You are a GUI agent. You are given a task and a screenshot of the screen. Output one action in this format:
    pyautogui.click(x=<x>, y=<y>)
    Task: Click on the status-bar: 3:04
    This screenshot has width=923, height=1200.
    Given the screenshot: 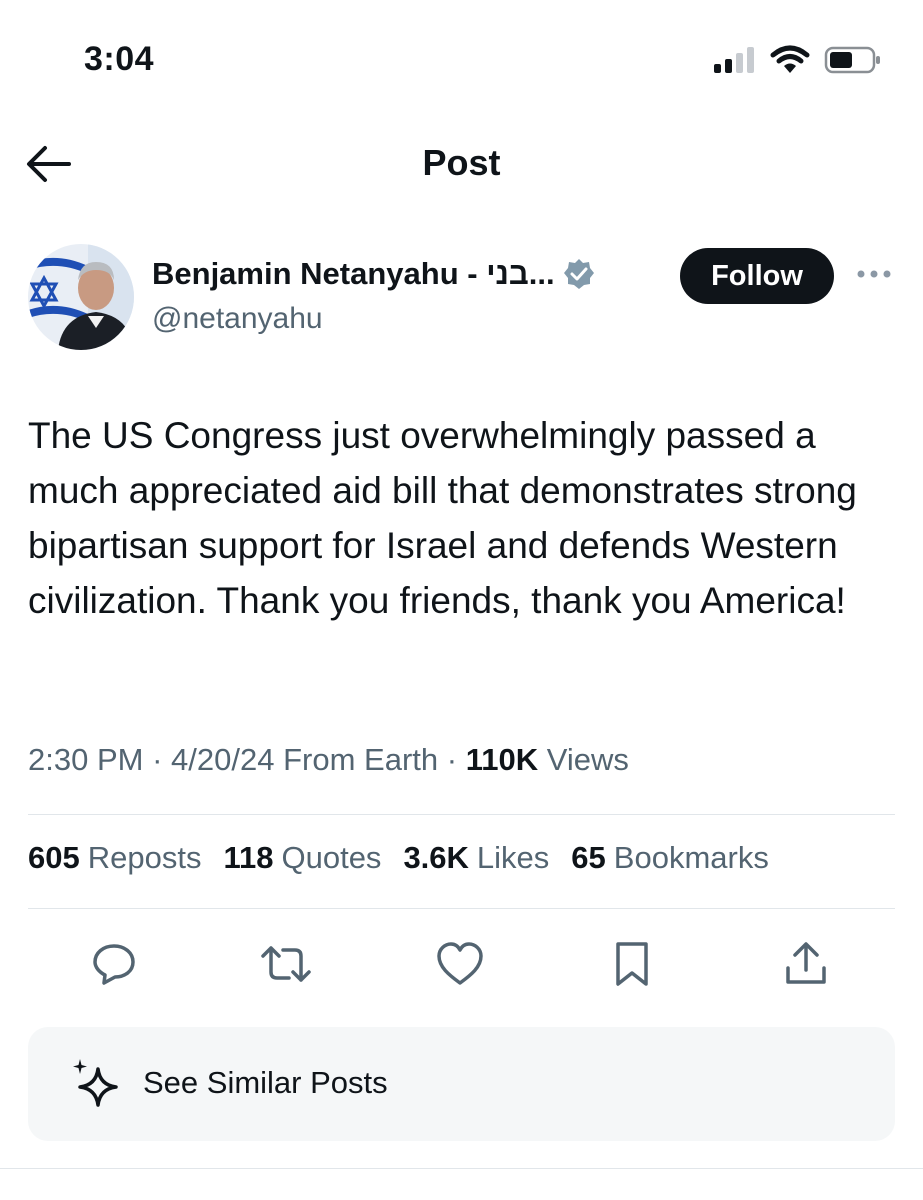 What is the action you would take?
    pyautogui.click(x=461, y=60)
    